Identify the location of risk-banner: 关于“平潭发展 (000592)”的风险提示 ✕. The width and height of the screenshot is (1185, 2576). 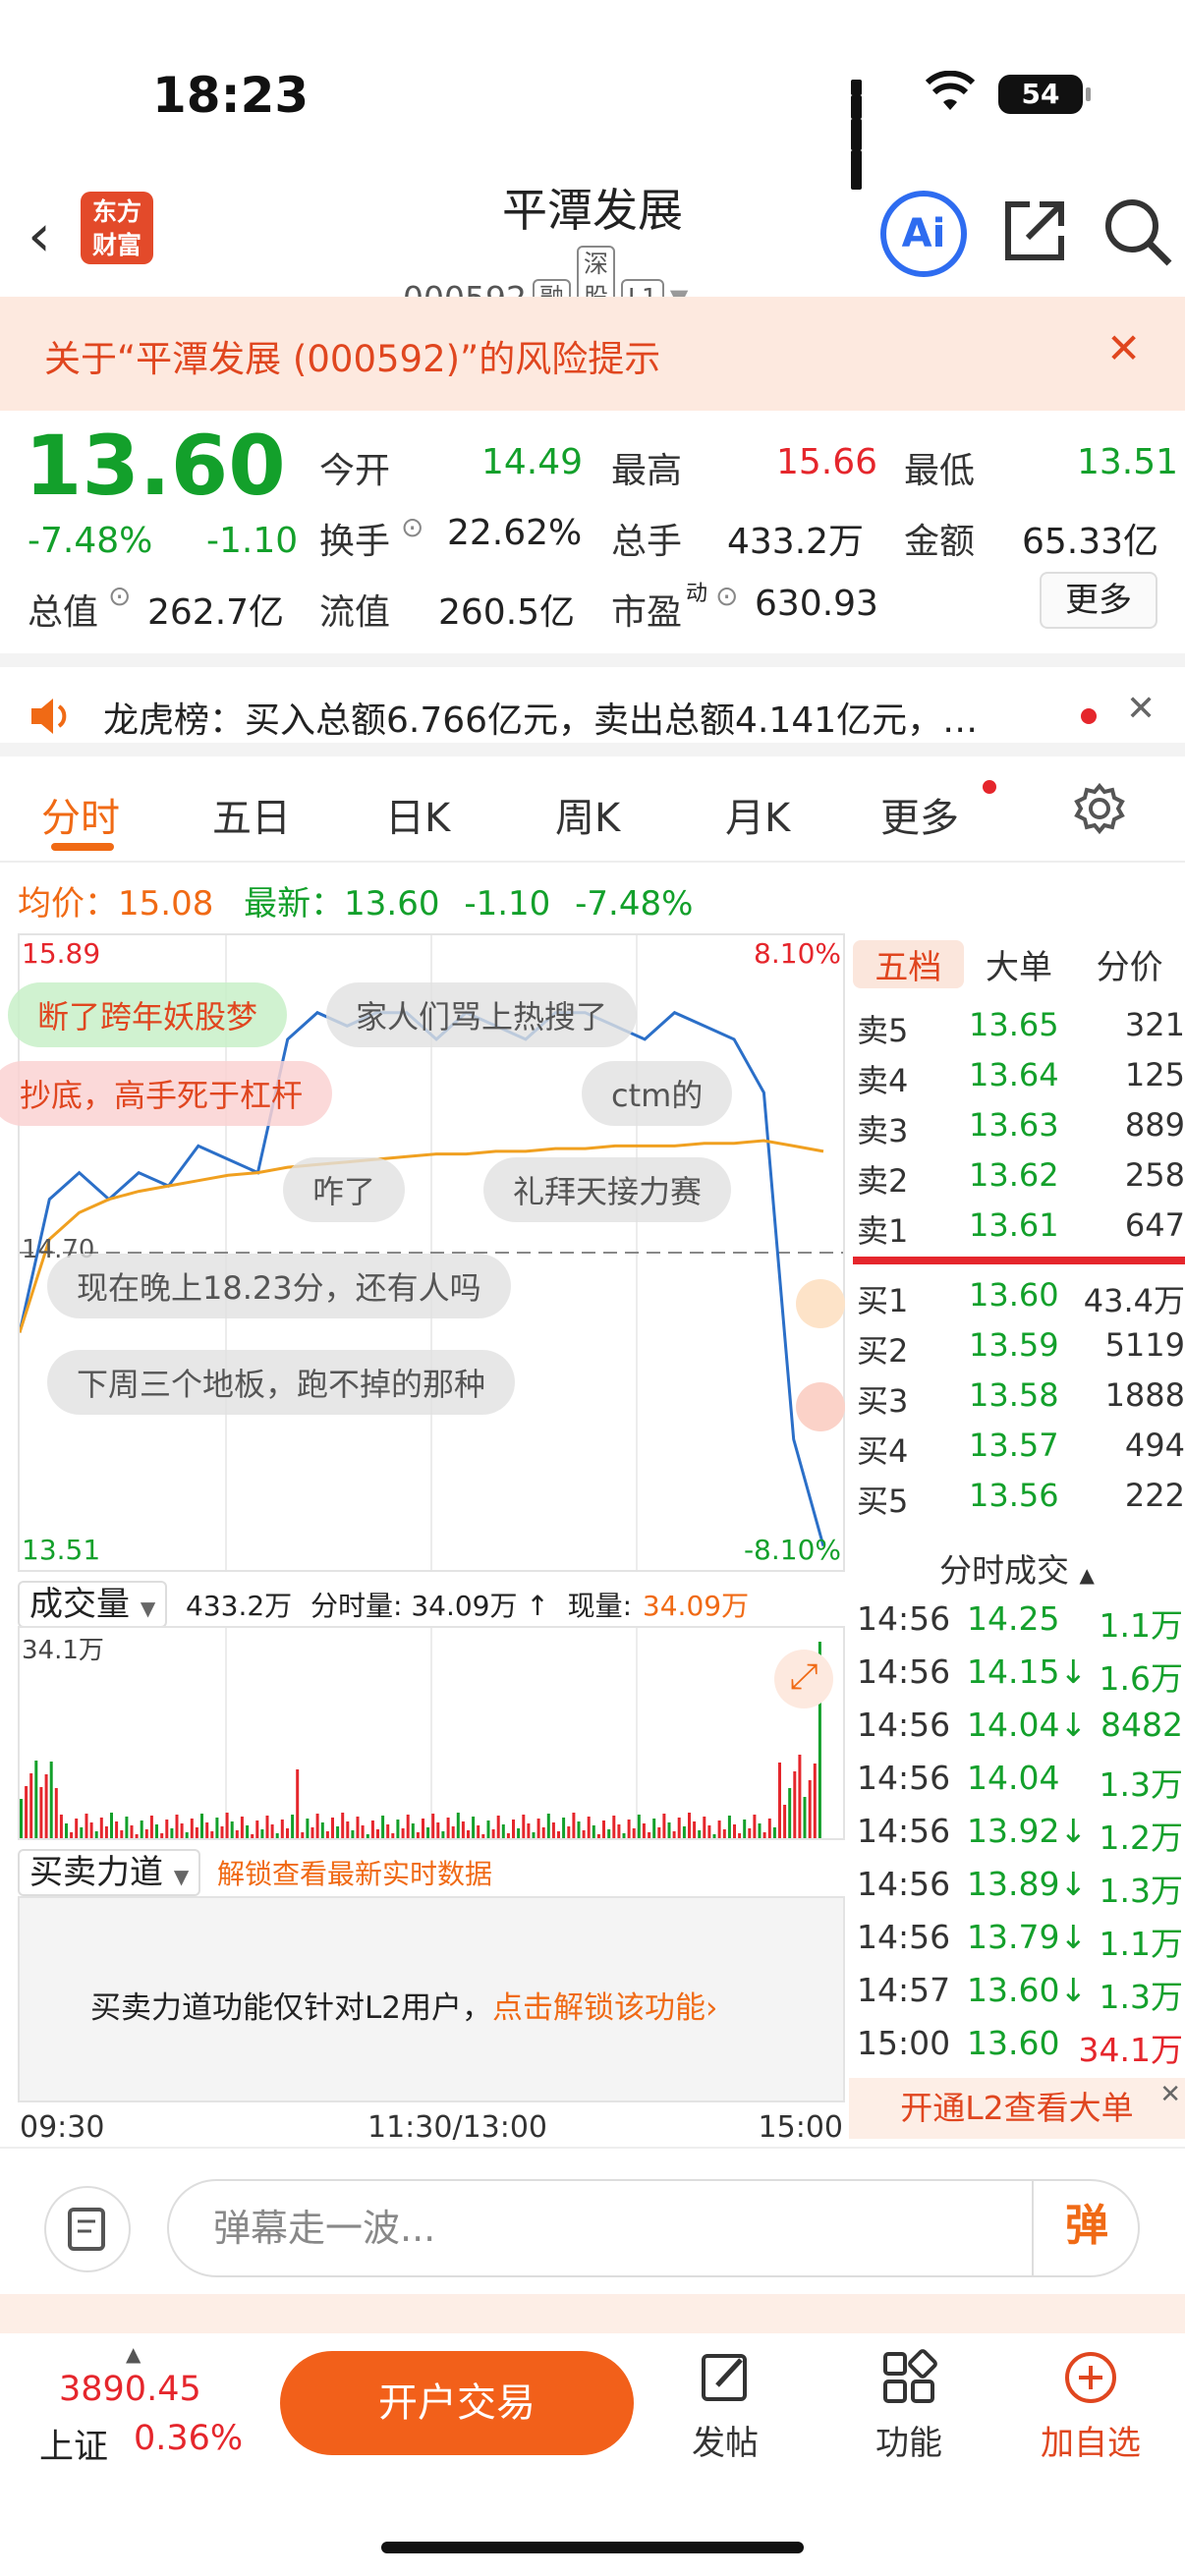
(592, 354).